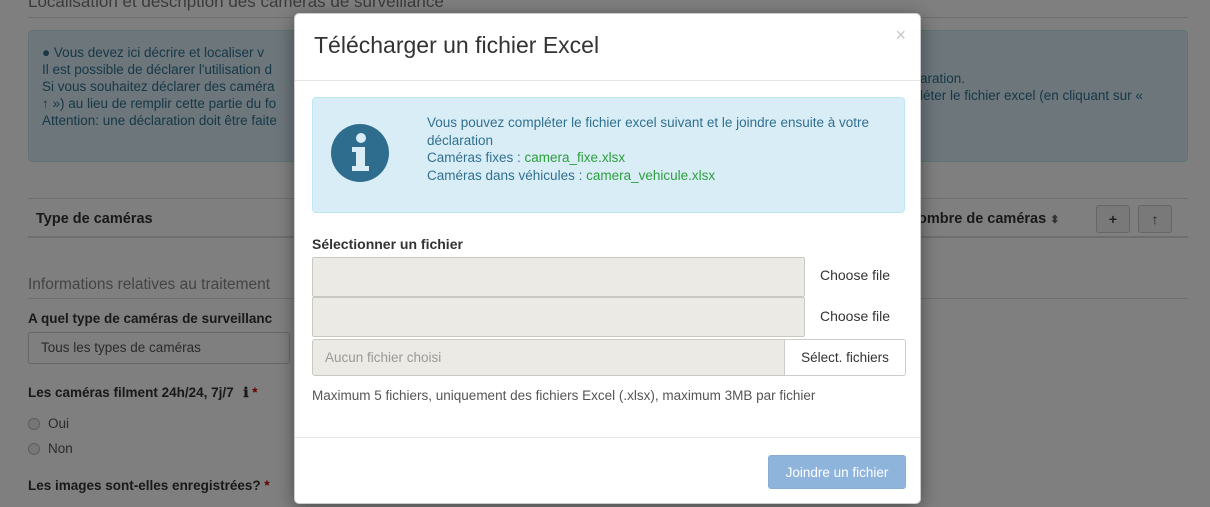 The image size is (1210, 507). Describe the element at coordinates (855, 275) in the screenshot. I see `choose-file-button-1: Choose file` at that location.